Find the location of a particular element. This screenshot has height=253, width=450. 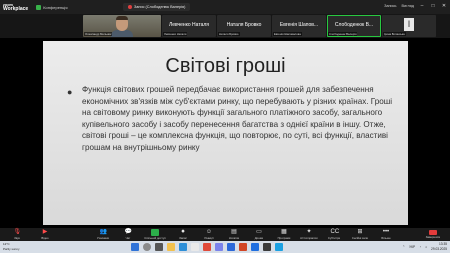

participant-tile-active-speaker: Слободенюк В... Слободенюк Валерія is located at coordinates (354, 26).